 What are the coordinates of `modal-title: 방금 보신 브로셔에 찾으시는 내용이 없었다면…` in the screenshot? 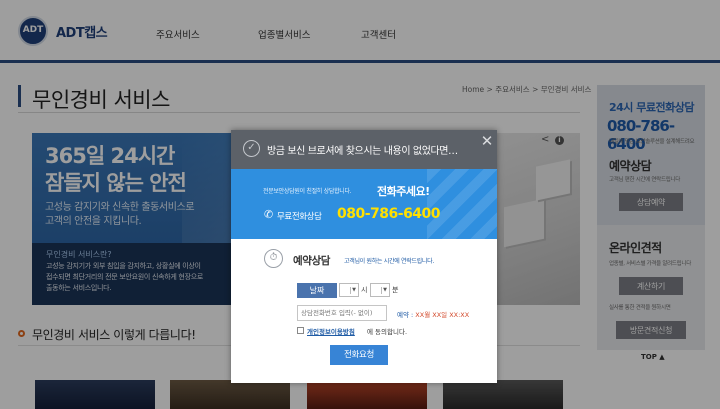 It's located at (362, 151).